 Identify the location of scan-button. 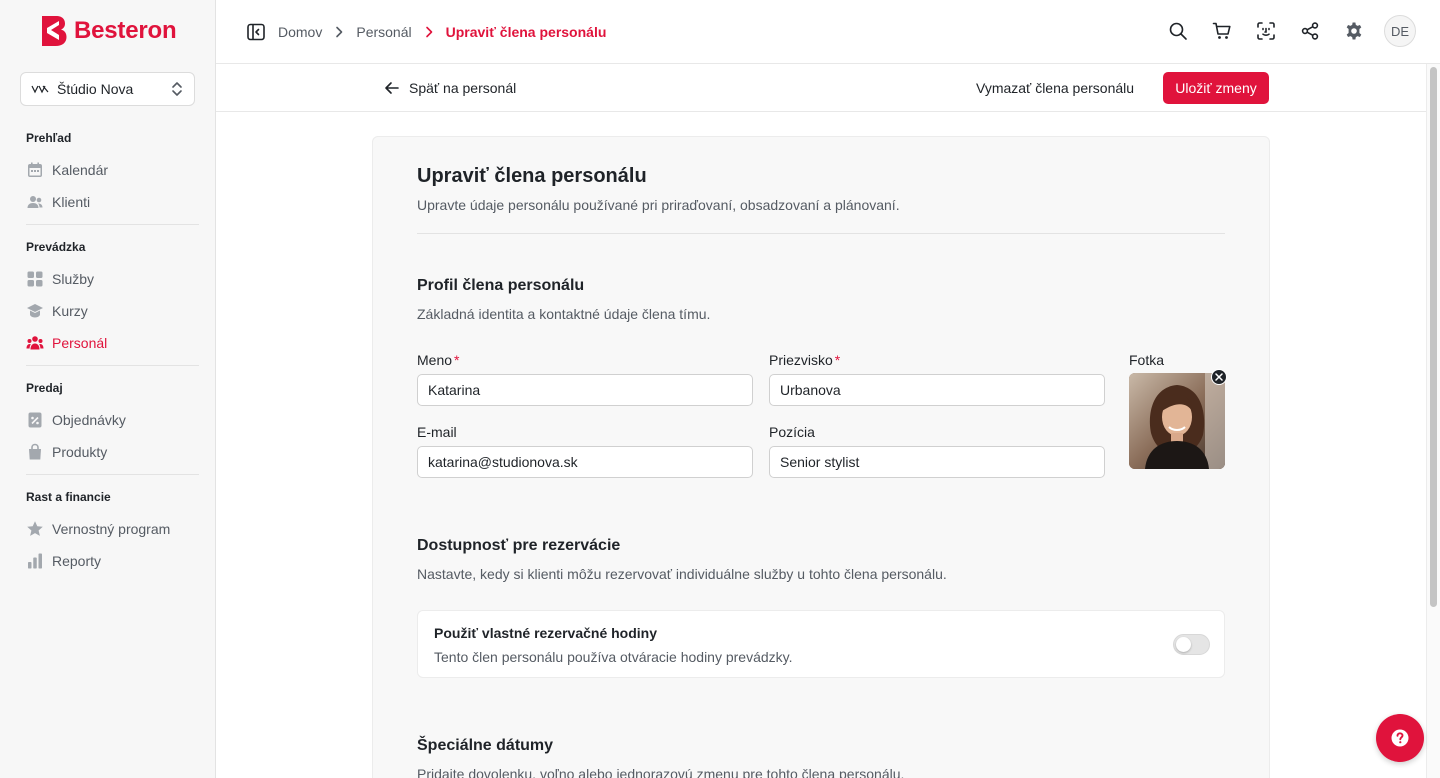
(1266, 31).